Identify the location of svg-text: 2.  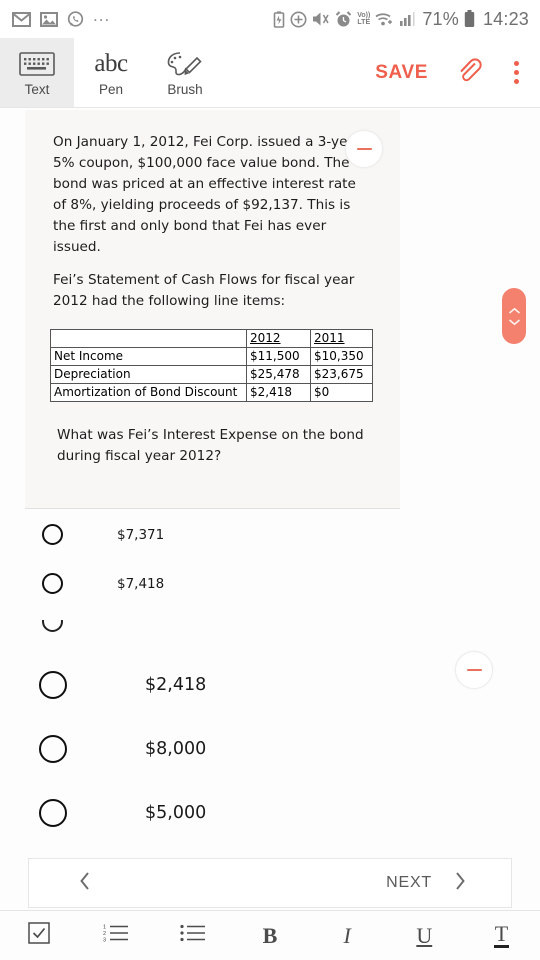
(104, 934).